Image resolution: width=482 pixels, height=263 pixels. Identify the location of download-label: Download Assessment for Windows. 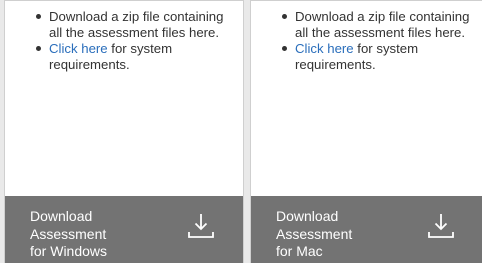
(85, 234).